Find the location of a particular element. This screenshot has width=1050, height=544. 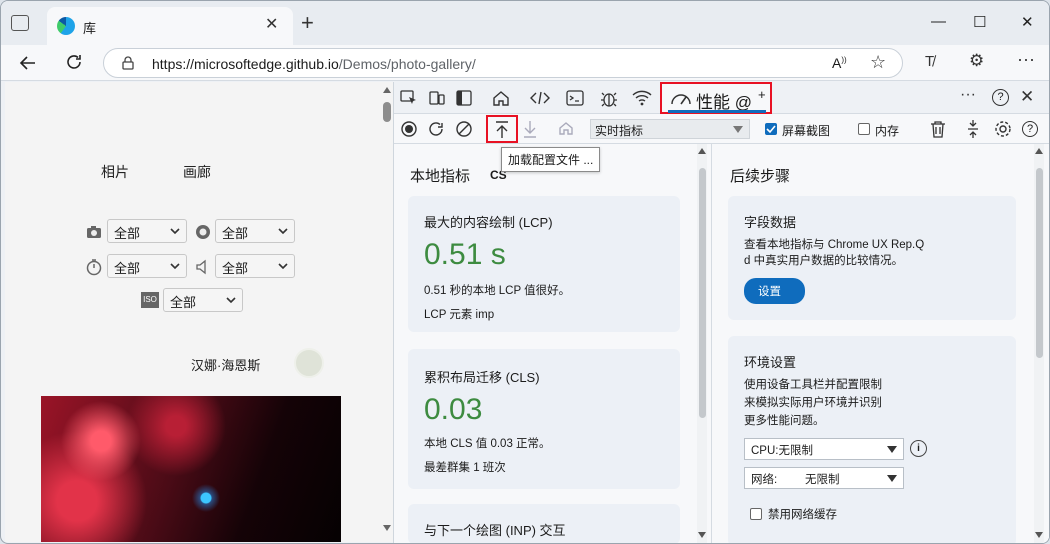

right-pane-scrollbar is located at coordinates (1039, 343).